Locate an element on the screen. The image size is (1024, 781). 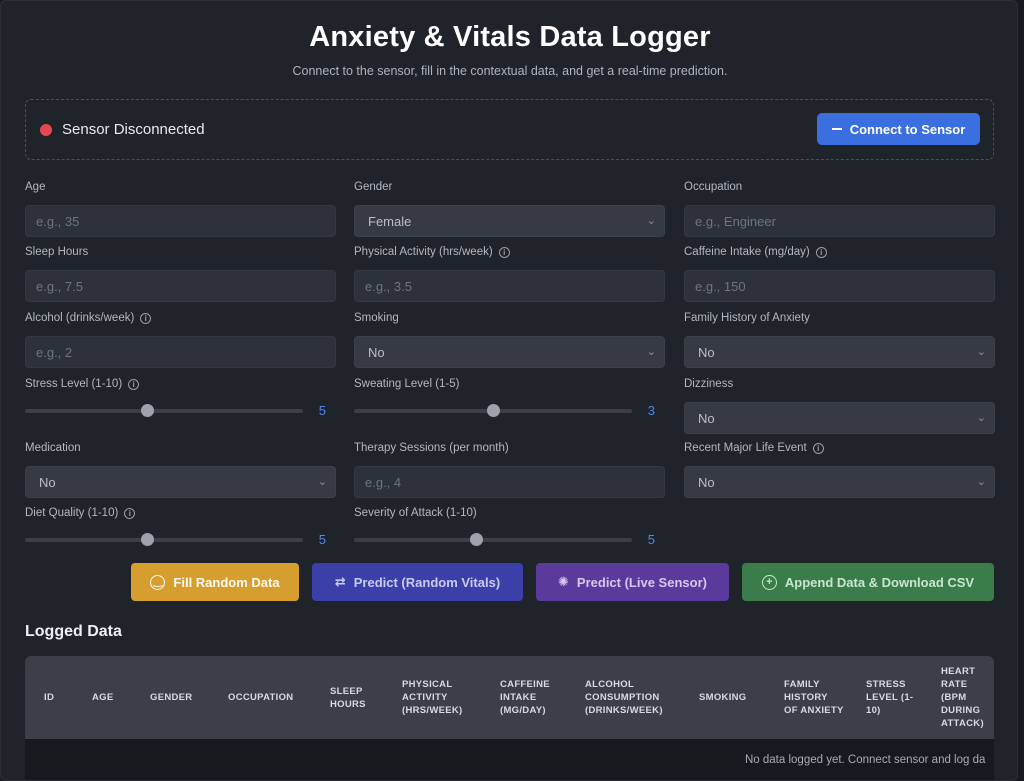
gender-field: Gender Female ⌄ is located at coordinates (509, 208).